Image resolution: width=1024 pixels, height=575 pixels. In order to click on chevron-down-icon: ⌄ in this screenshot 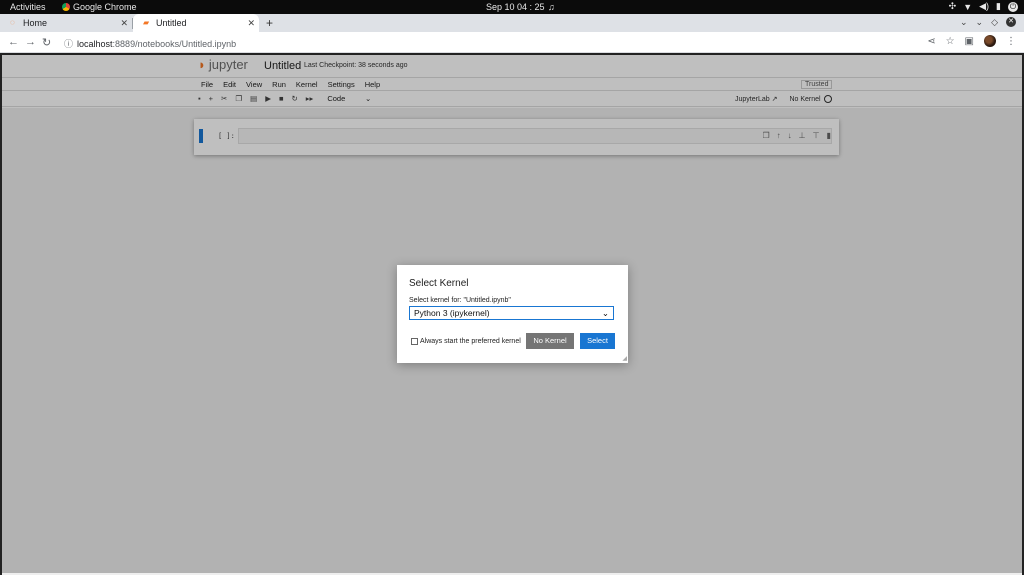, I will do `click(605, 312)`.